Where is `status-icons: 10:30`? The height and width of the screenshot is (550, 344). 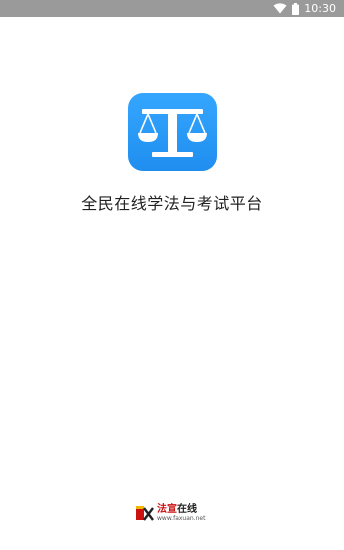
status-icons: 10:30 is located at coordinates (304, 8).